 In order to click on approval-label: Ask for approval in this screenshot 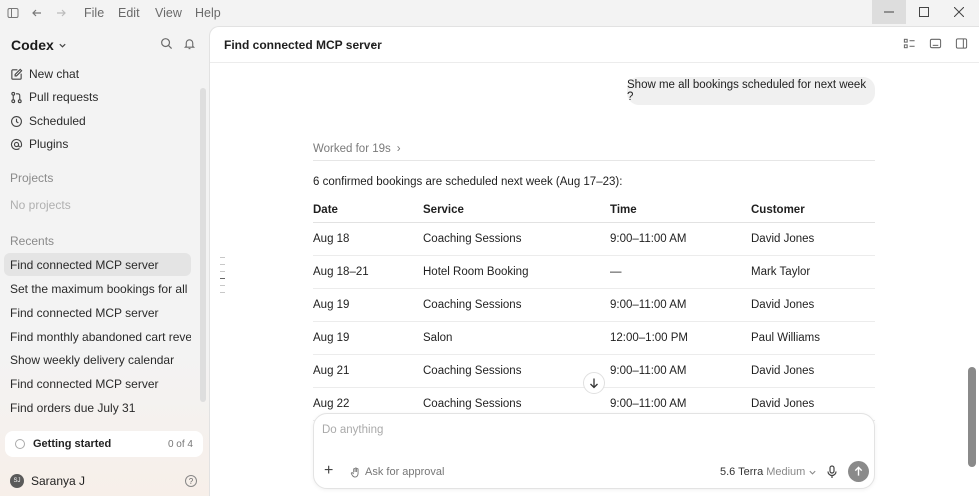, I will do `click(405, 472)`.